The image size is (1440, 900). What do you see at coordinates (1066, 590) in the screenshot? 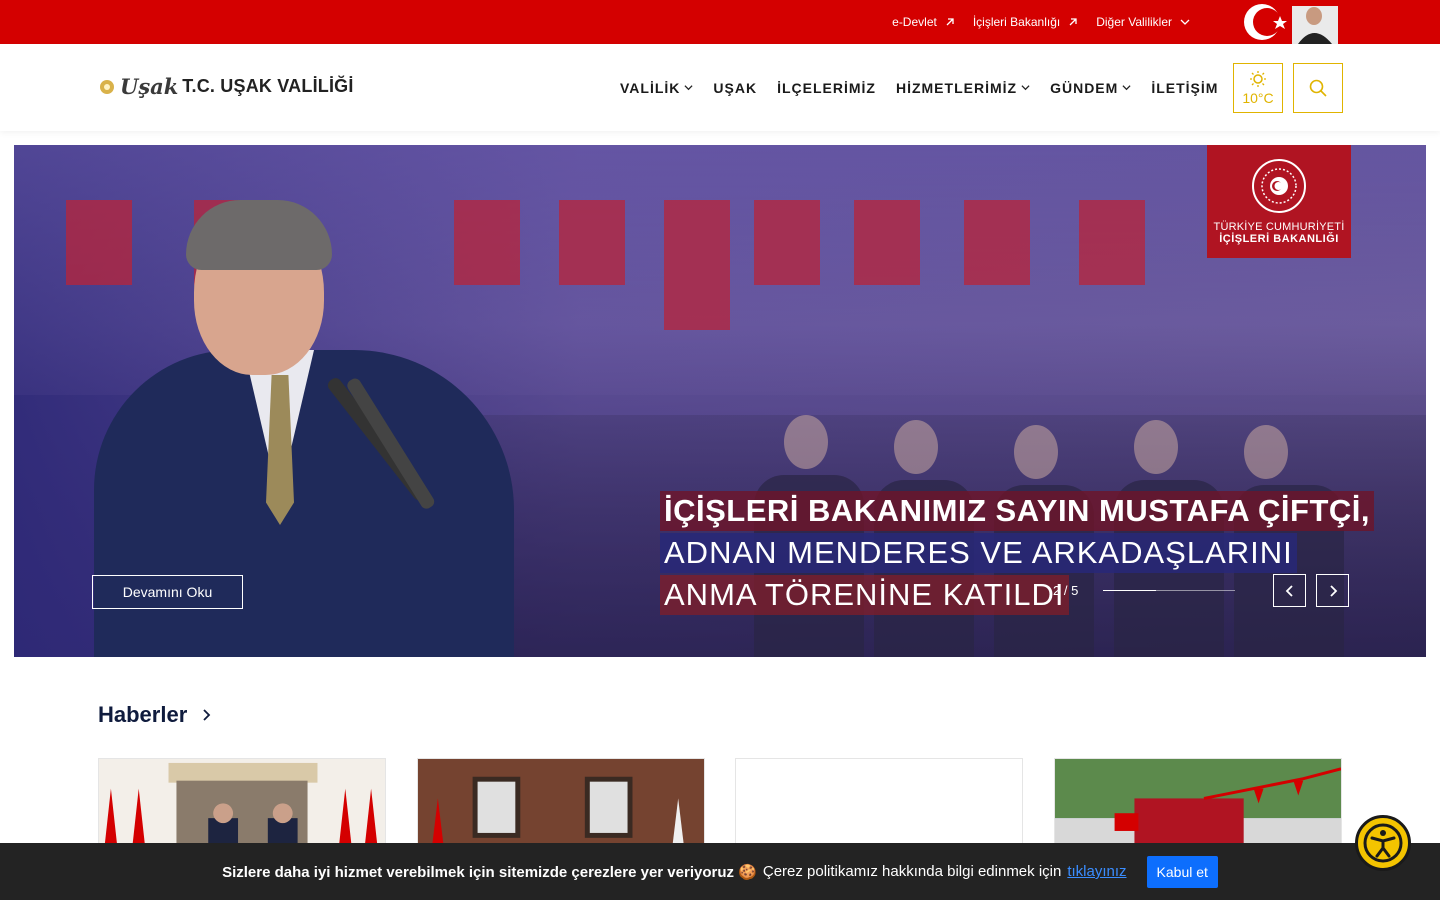
I see `slide-counter: 2 / 5` at bounding box center [1066, 590].